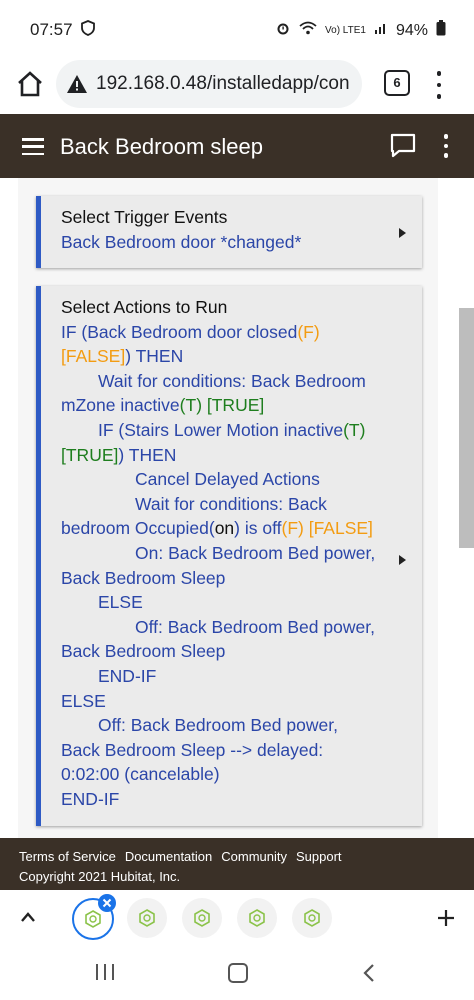 This screenshot has width=474, height=1000. Describe the element at coordinates (397, 83) in the screenshot. I see `tab-switcher-button: 6` at that location.